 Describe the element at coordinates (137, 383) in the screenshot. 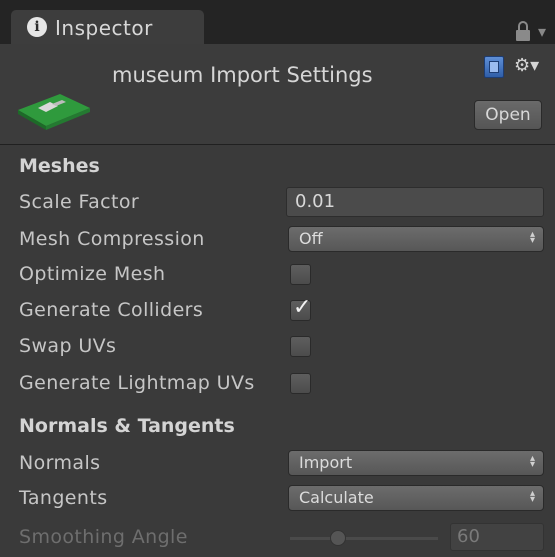

I see `generate-lightmap-uvs-label: Generate Lightmap UVs` at that location.